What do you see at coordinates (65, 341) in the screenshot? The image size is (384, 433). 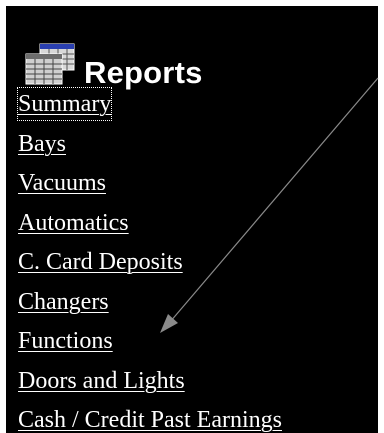 I see `functions-link: Functions` at bounding box center [65, 341].